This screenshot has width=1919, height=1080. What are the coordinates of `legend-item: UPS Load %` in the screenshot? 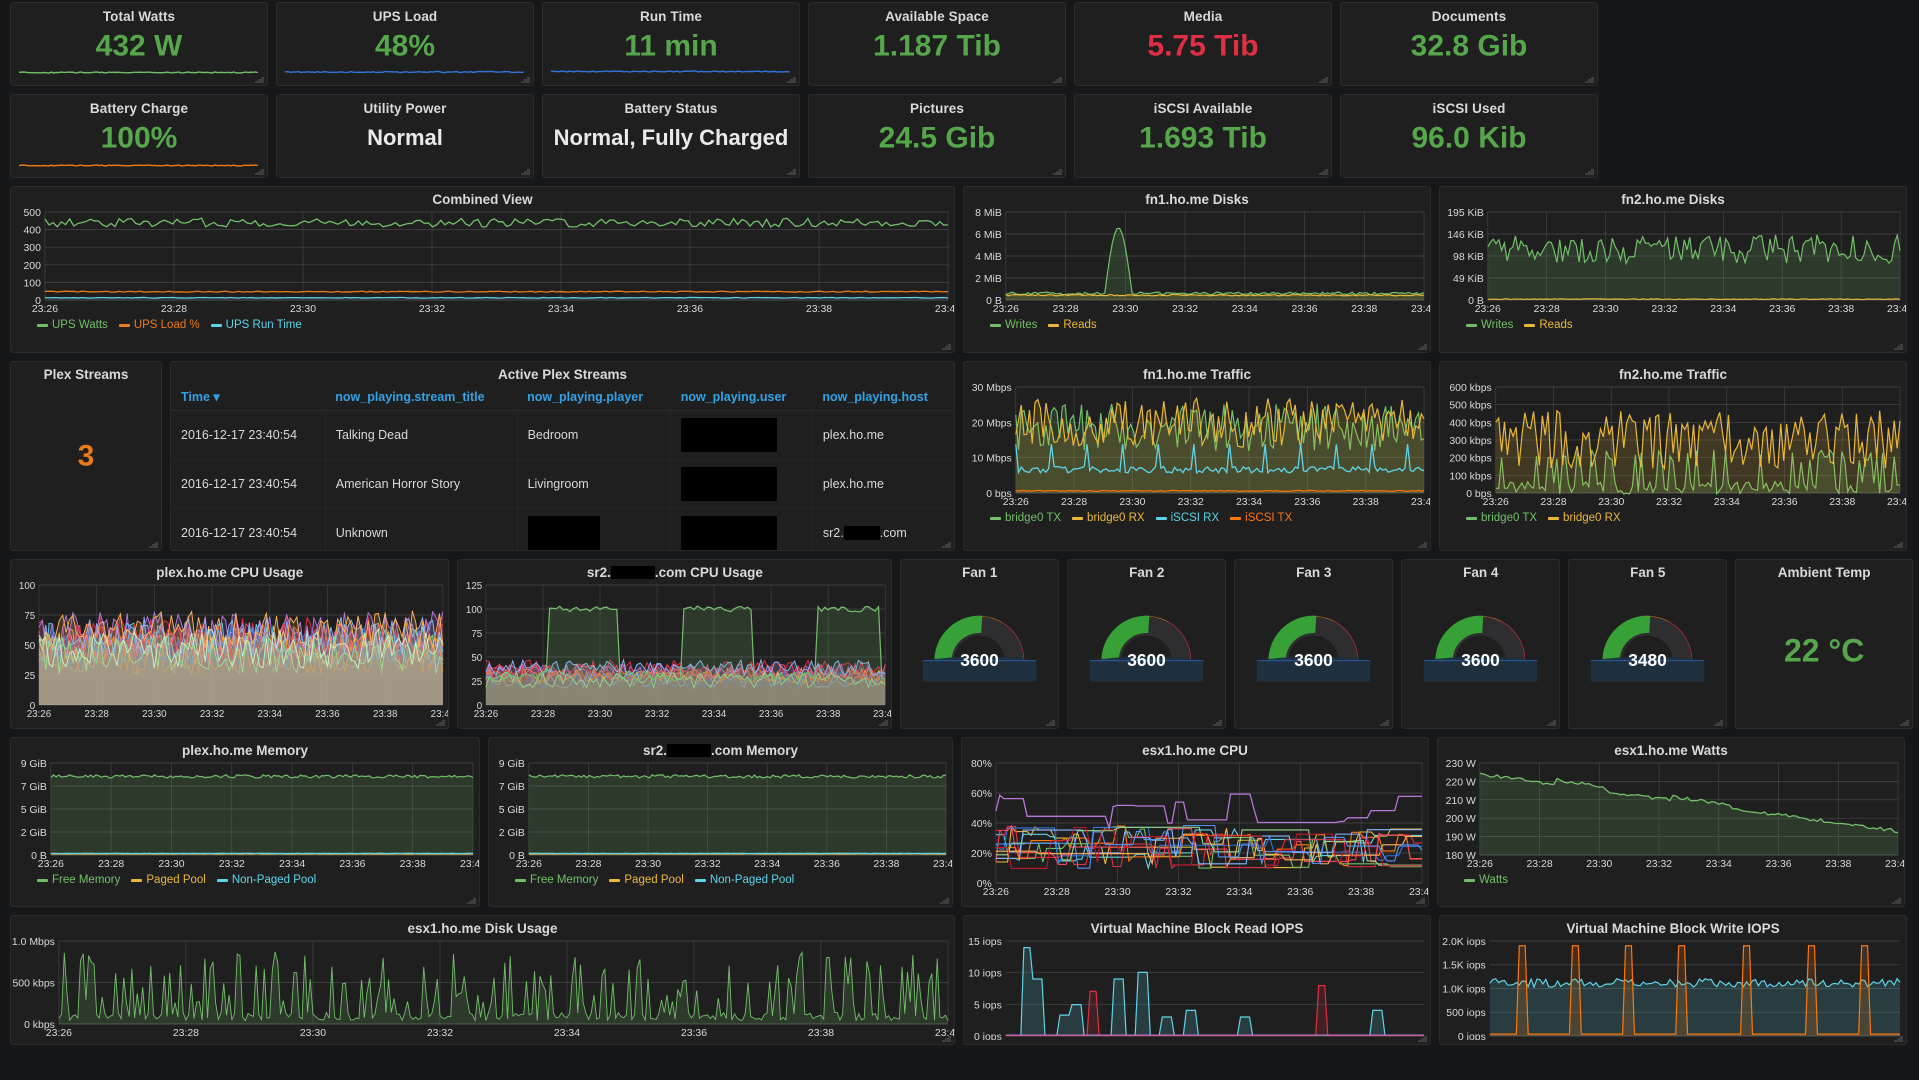 It's located at (159, 325).